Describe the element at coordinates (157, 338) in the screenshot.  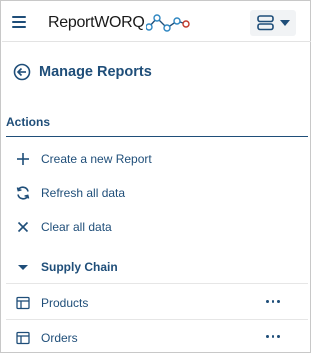
I see `report-item-orders: Orders` at that location.